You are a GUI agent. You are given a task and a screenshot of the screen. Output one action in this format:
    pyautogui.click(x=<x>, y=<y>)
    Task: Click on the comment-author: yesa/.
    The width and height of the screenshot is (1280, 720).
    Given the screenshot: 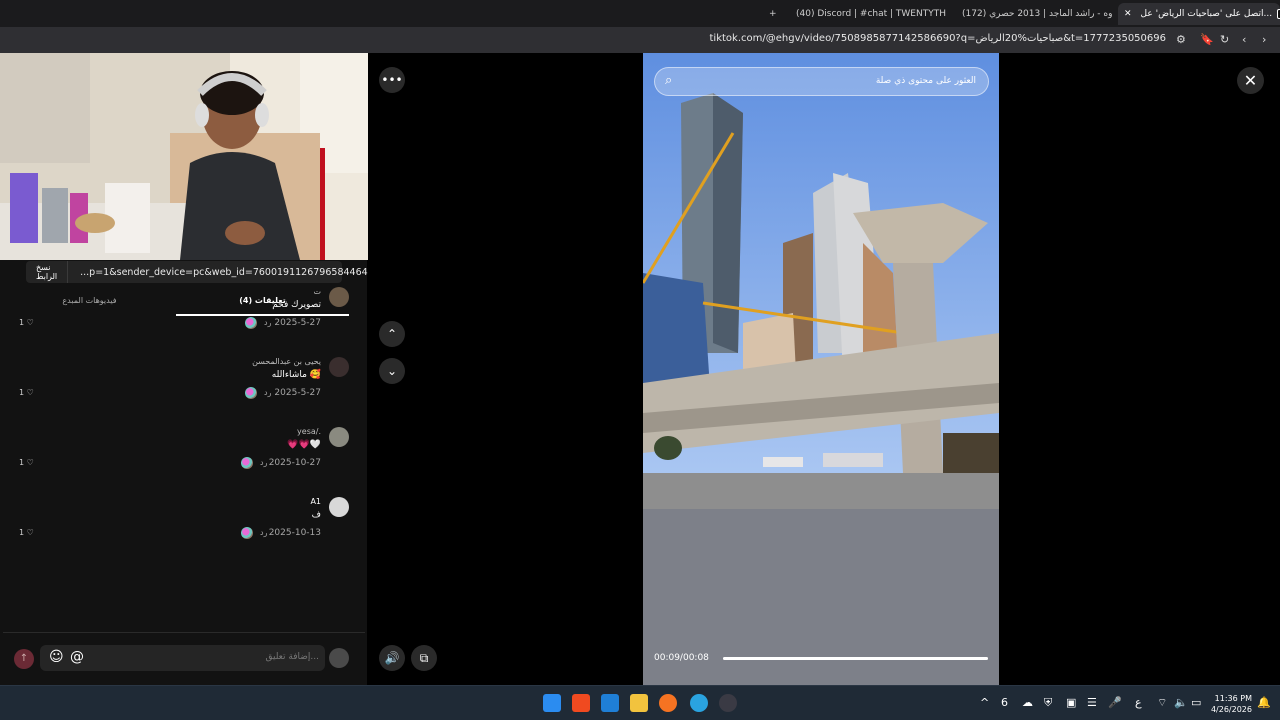 What is the action you would take?
    pyautogui.click(x=309, y=431)
    